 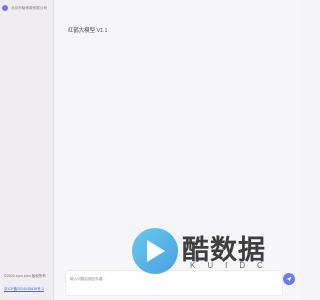 I want to click on brand-name: 北京市勉桦政有限公司, so click(x=29, y=7).